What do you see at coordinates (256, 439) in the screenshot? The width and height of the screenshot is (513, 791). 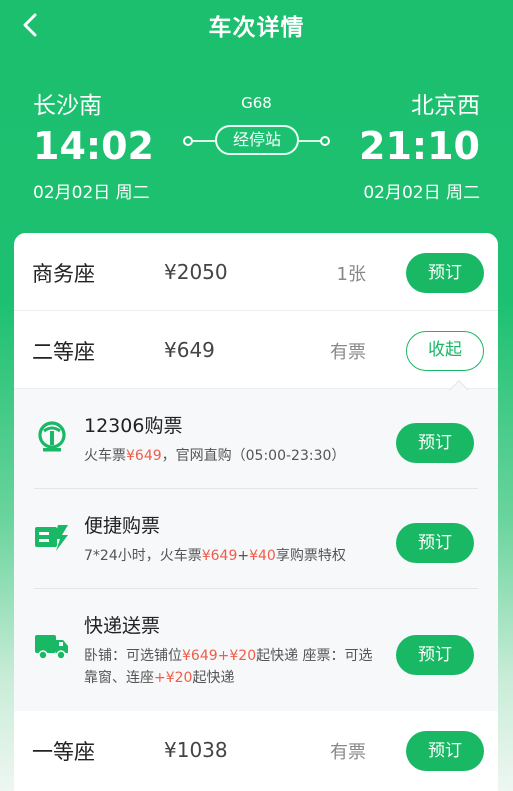 I see `purchase-option-12306: 12306购票 火车票¥649，官网直购（05:00-23:30） 预订` at bounding box center [256, 439].